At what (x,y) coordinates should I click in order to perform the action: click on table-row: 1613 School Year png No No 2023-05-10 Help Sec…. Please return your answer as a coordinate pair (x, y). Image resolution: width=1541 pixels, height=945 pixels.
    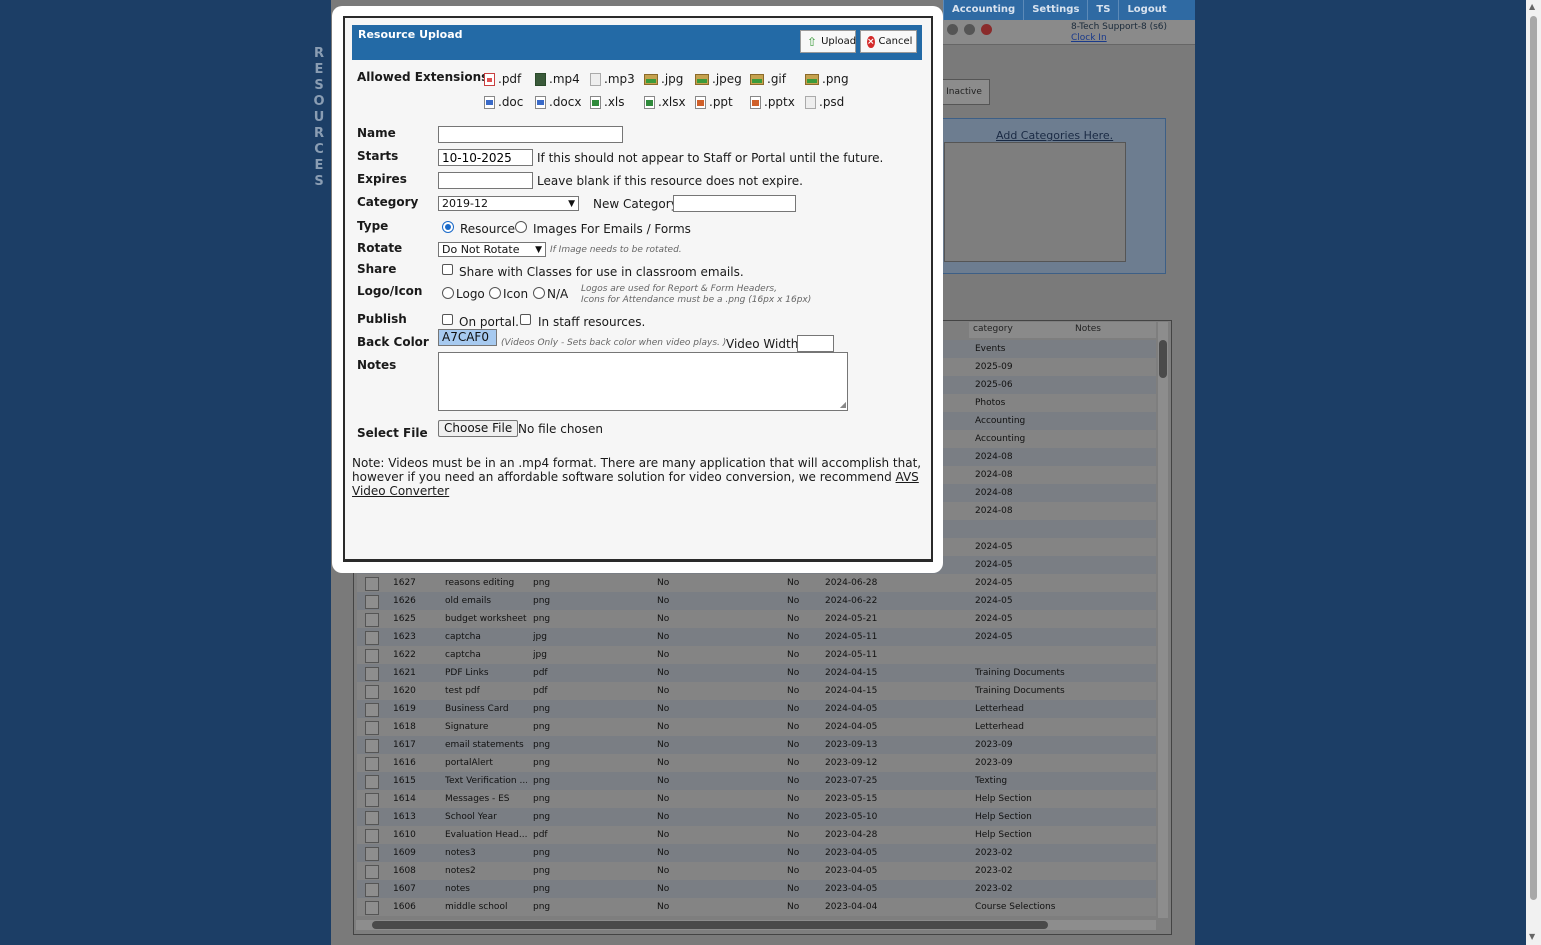
    Looking at the image, I should click on (756, 817).